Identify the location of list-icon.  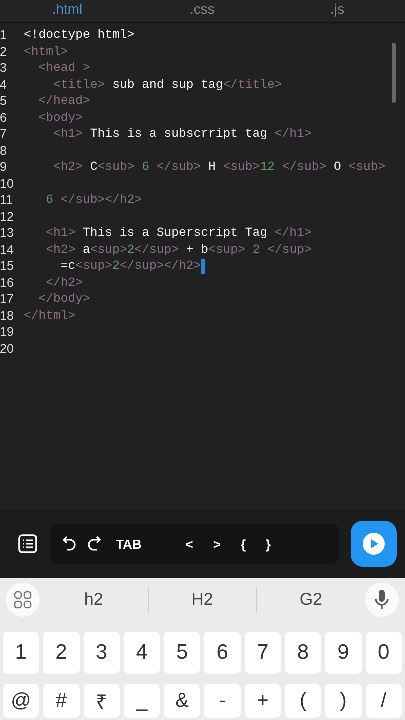
(28, 544).